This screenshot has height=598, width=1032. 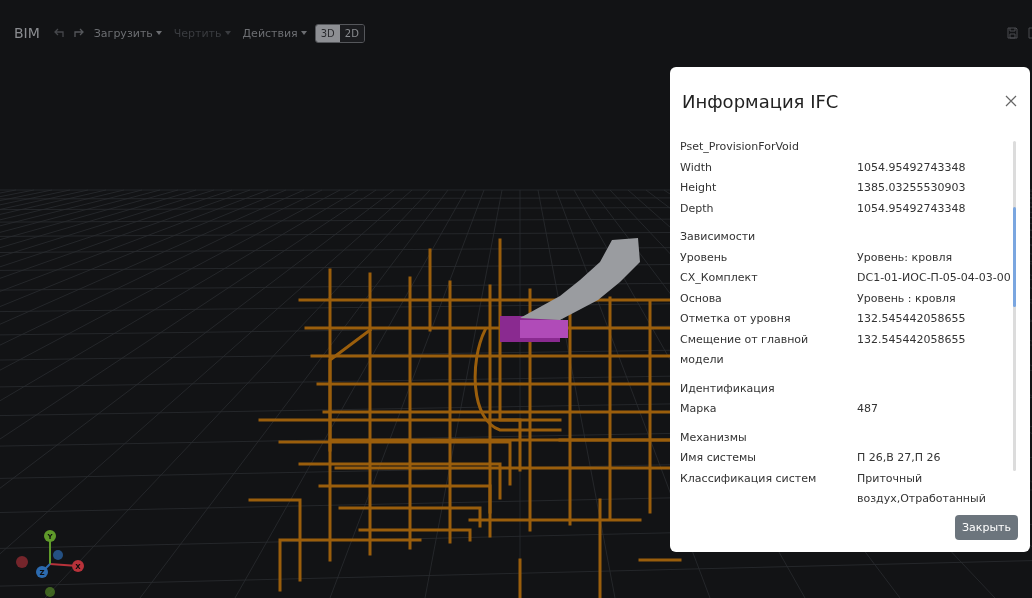 I want to click on redo-icon, so click(x=77, y=33).